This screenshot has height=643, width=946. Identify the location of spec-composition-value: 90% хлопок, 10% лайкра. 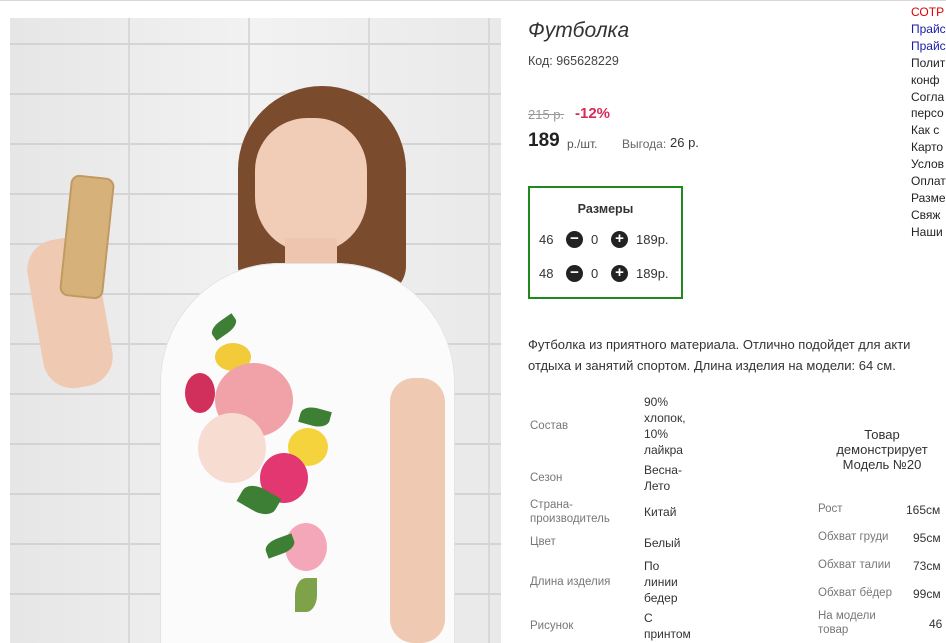
(665, 426).